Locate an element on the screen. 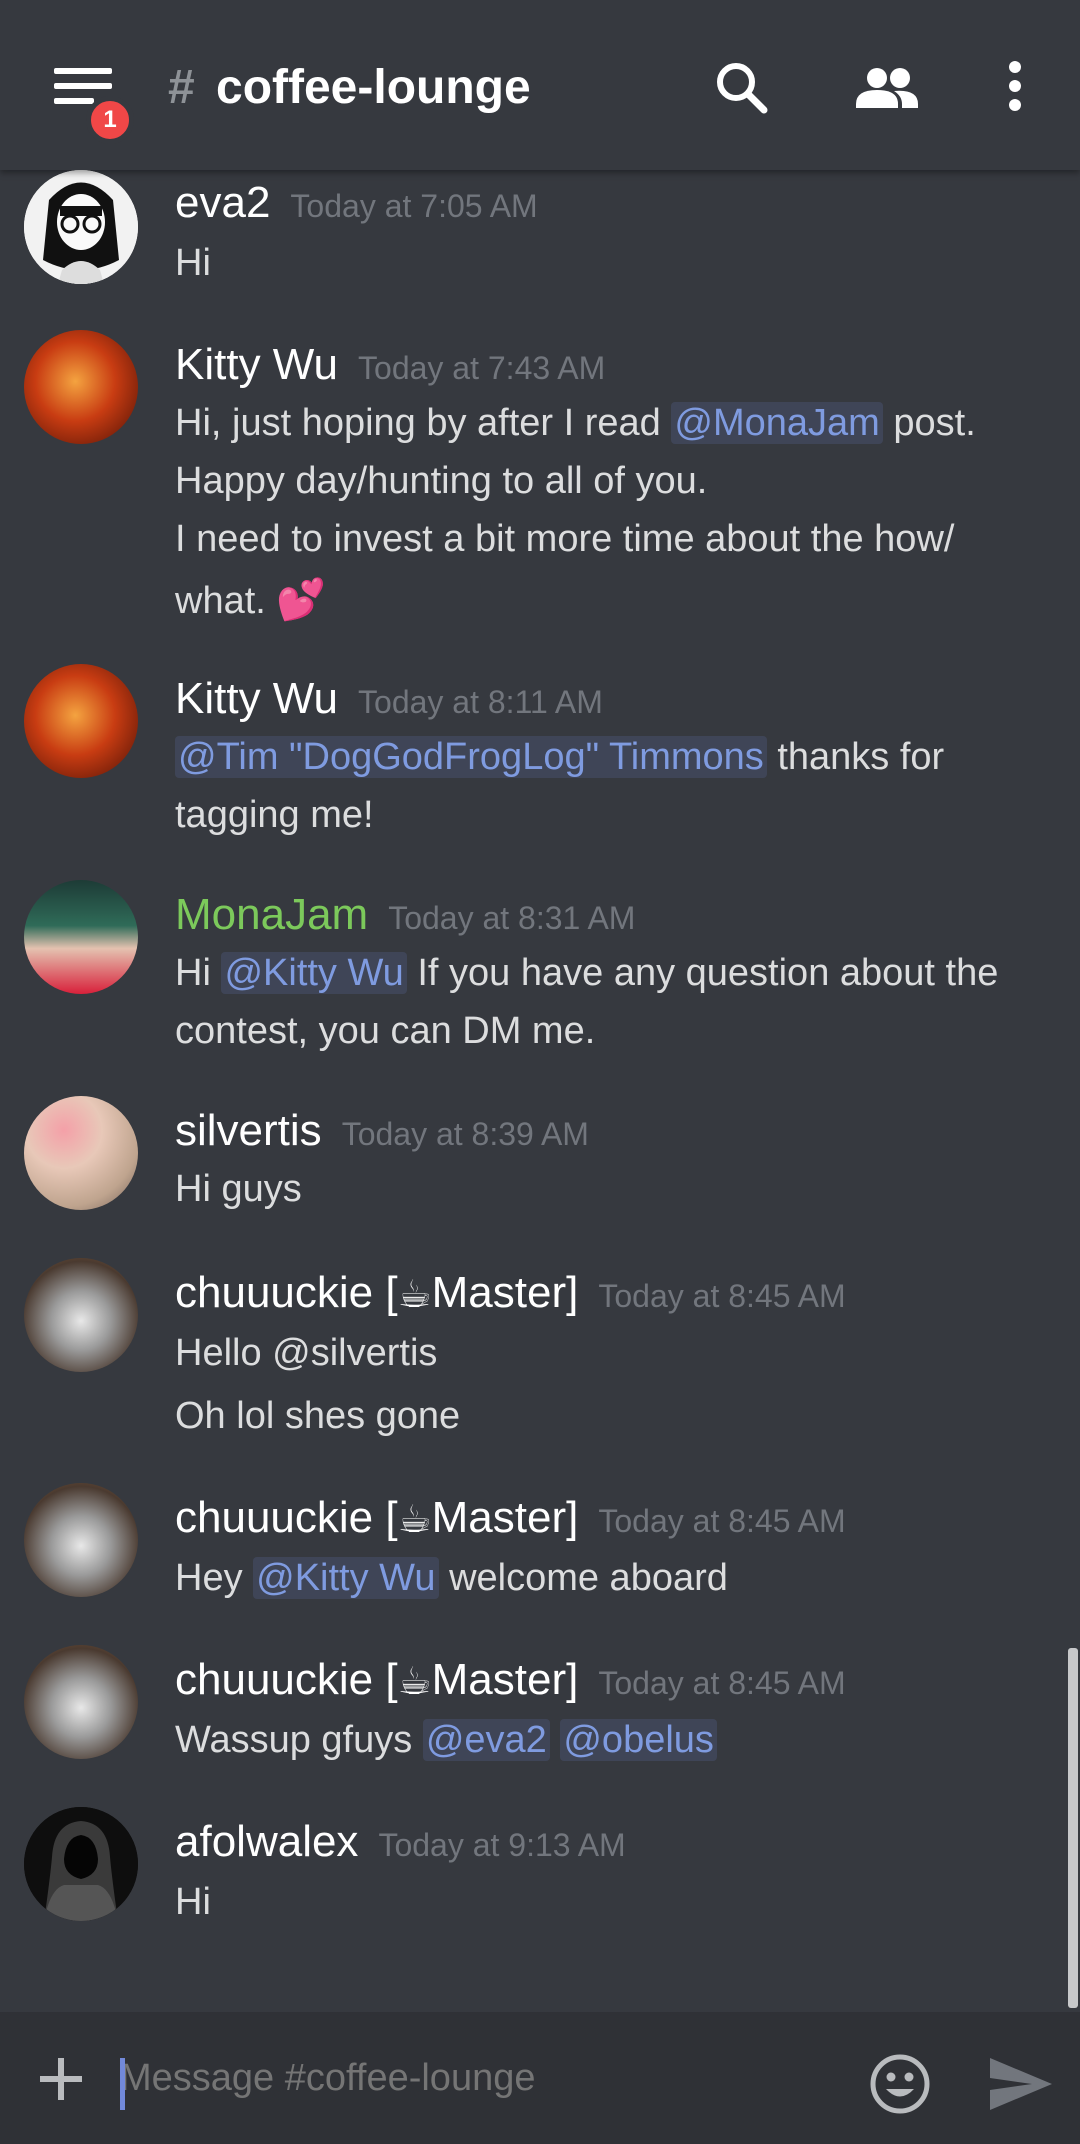  message-text: Hello @silvertis is located at coordinates (306, 1353).